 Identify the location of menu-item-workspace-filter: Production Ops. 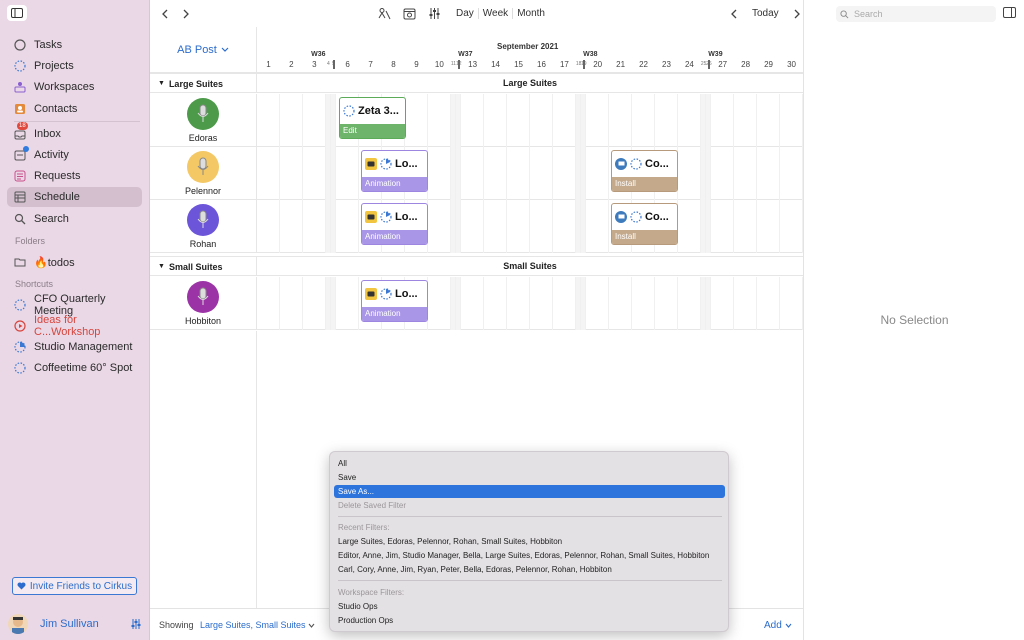
(529, 620).